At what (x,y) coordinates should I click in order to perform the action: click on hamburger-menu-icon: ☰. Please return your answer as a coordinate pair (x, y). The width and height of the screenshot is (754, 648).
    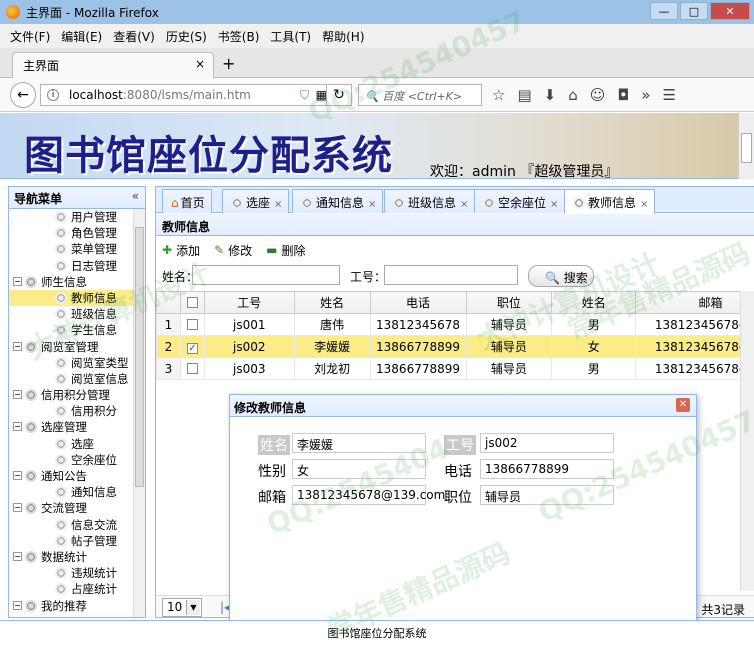
    Looking at the image, I should click on (668, 95).